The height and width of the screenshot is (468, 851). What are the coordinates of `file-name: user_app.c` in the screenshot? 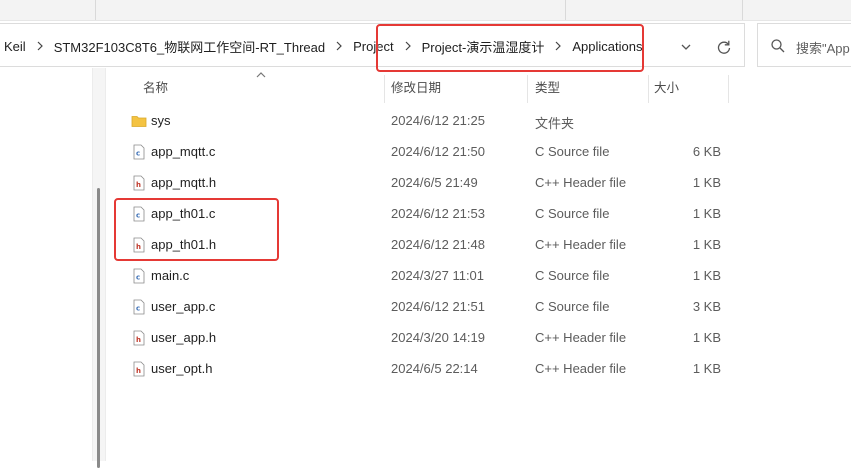 It's located at (183, 306).